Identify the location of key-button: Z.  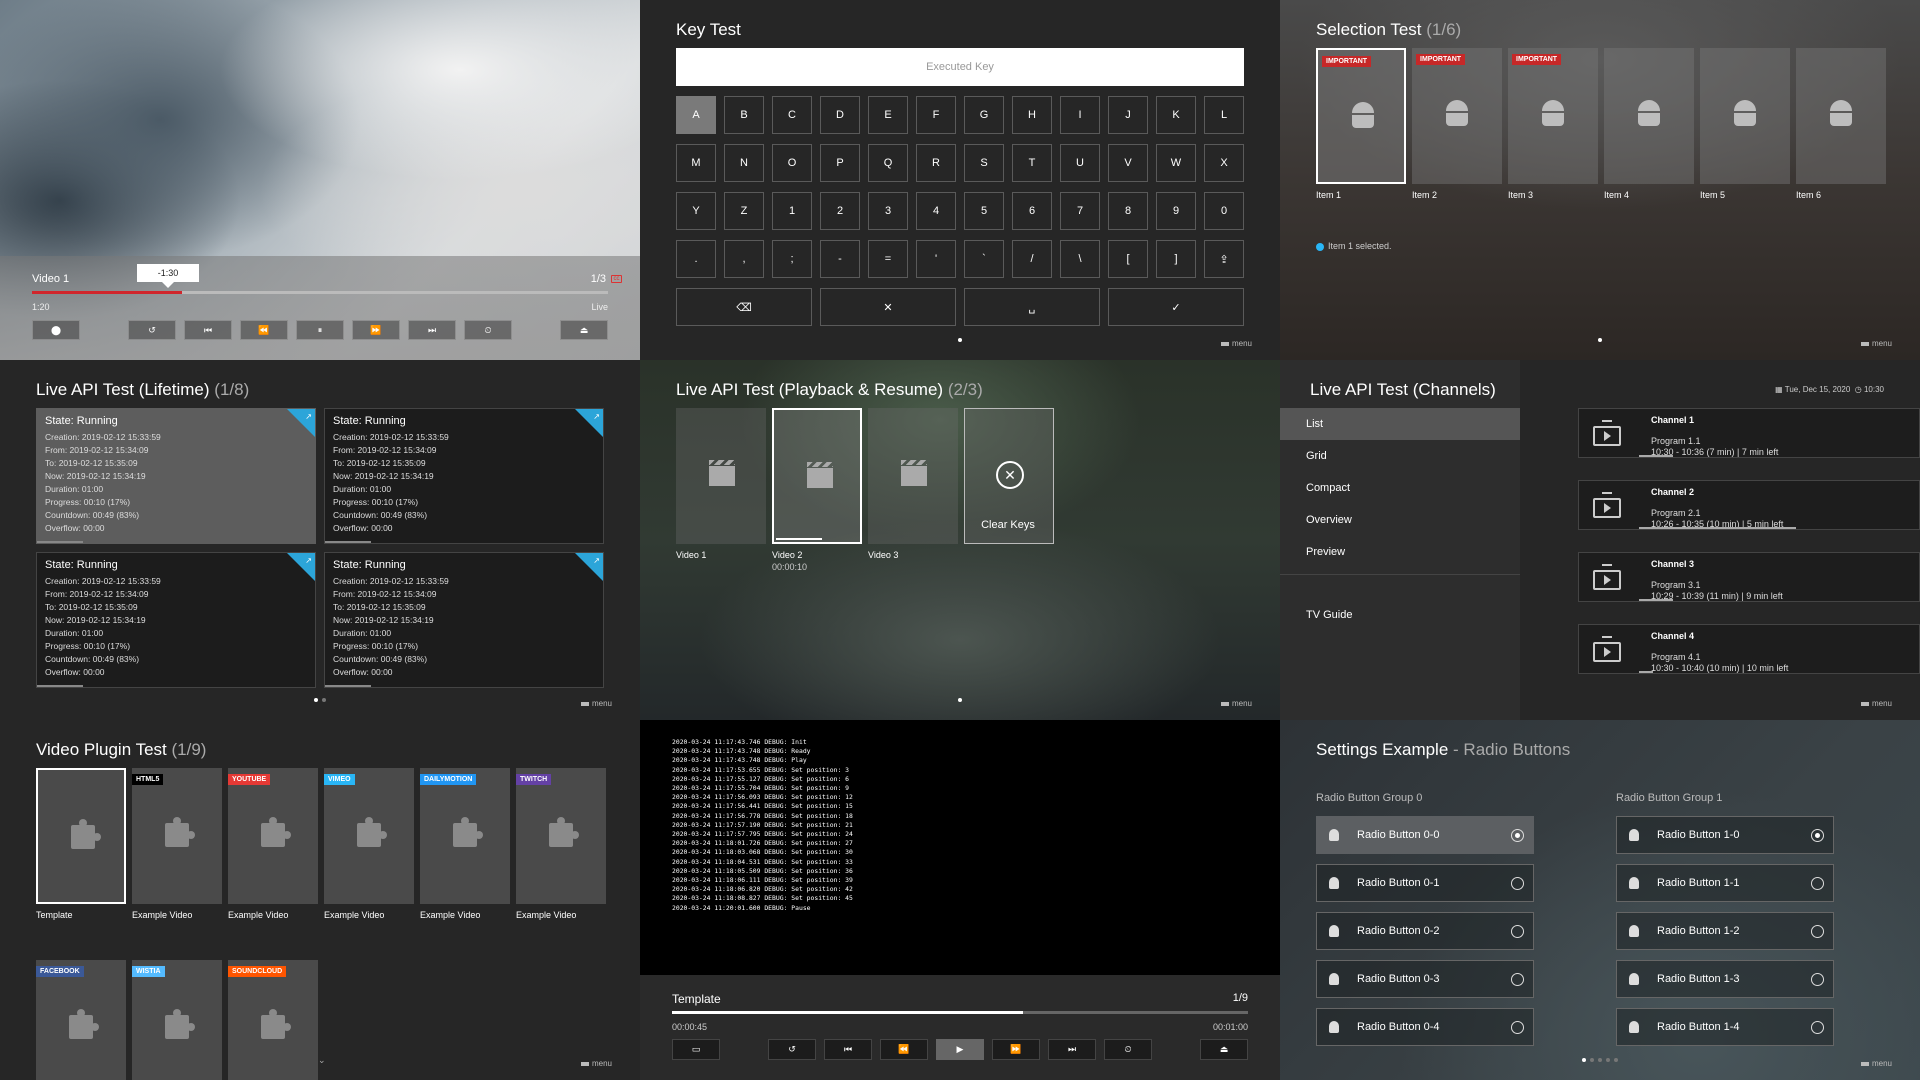
(744, 211).